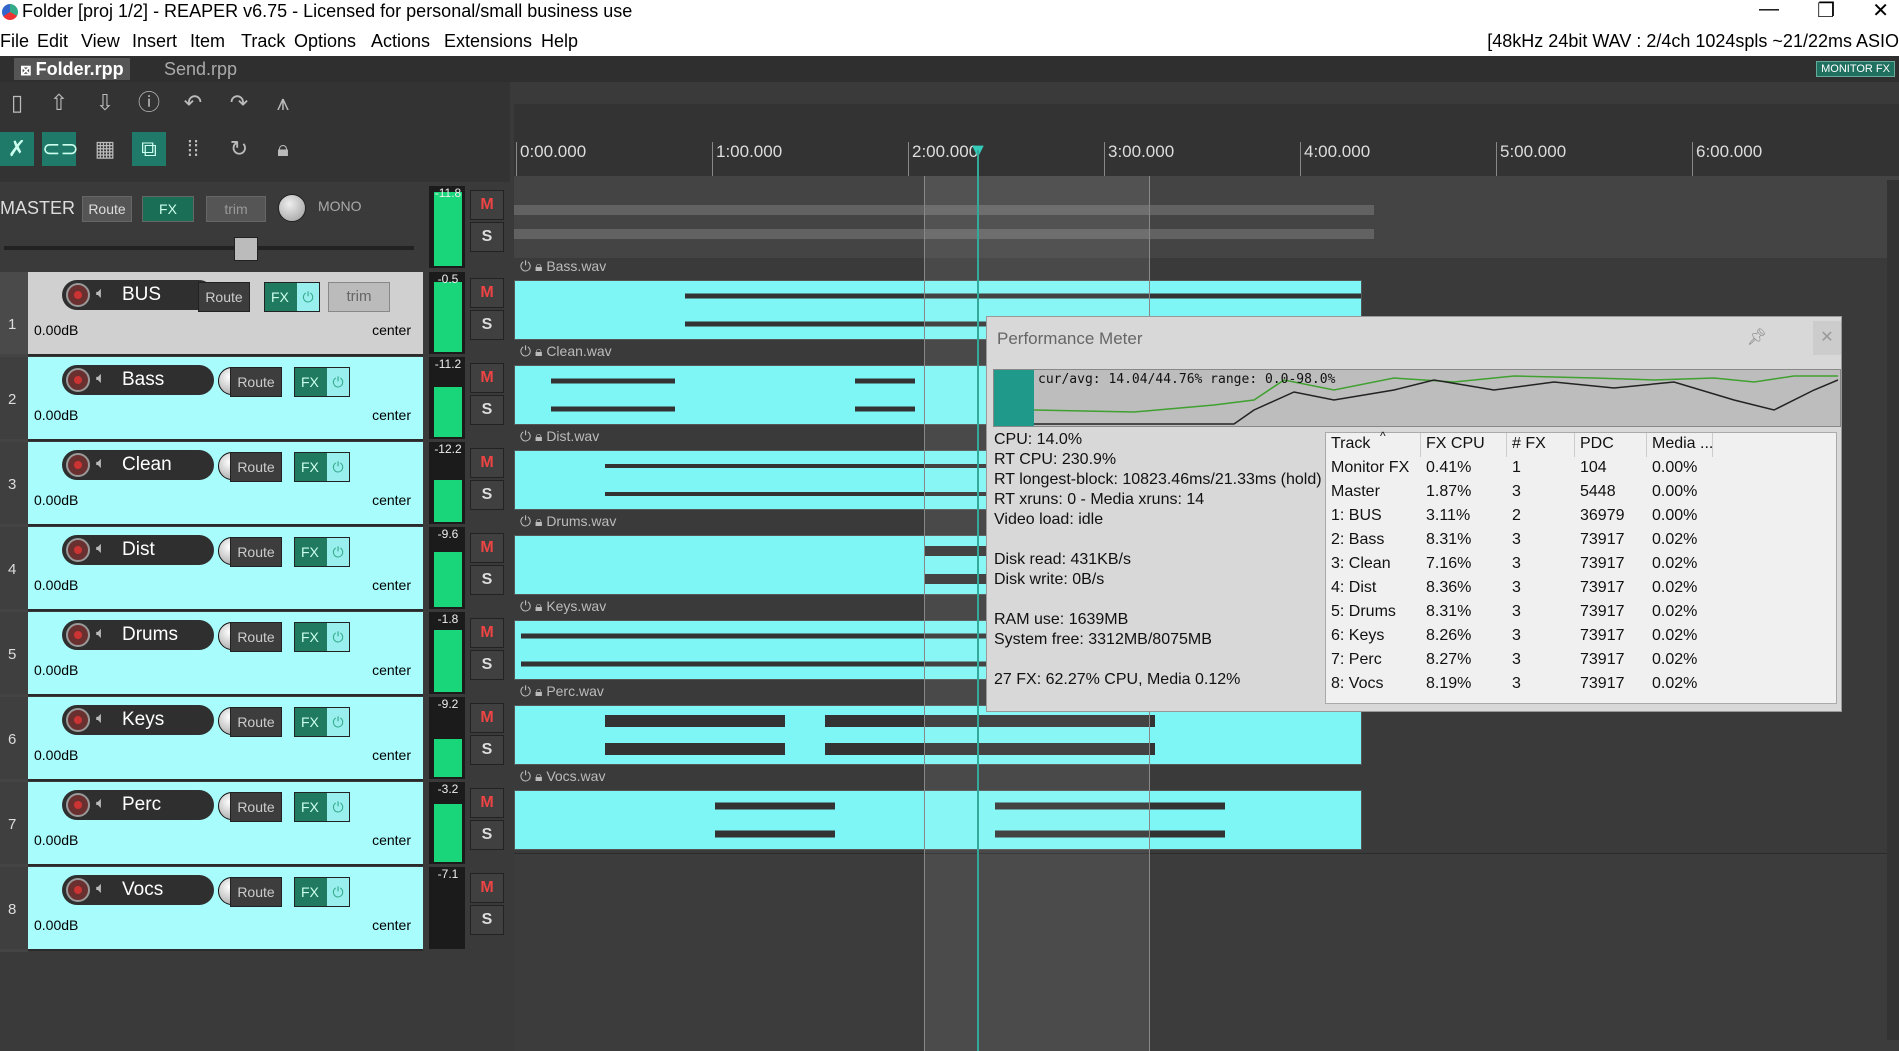  I want to click on loop-icon: ↻, so click(239, 149).